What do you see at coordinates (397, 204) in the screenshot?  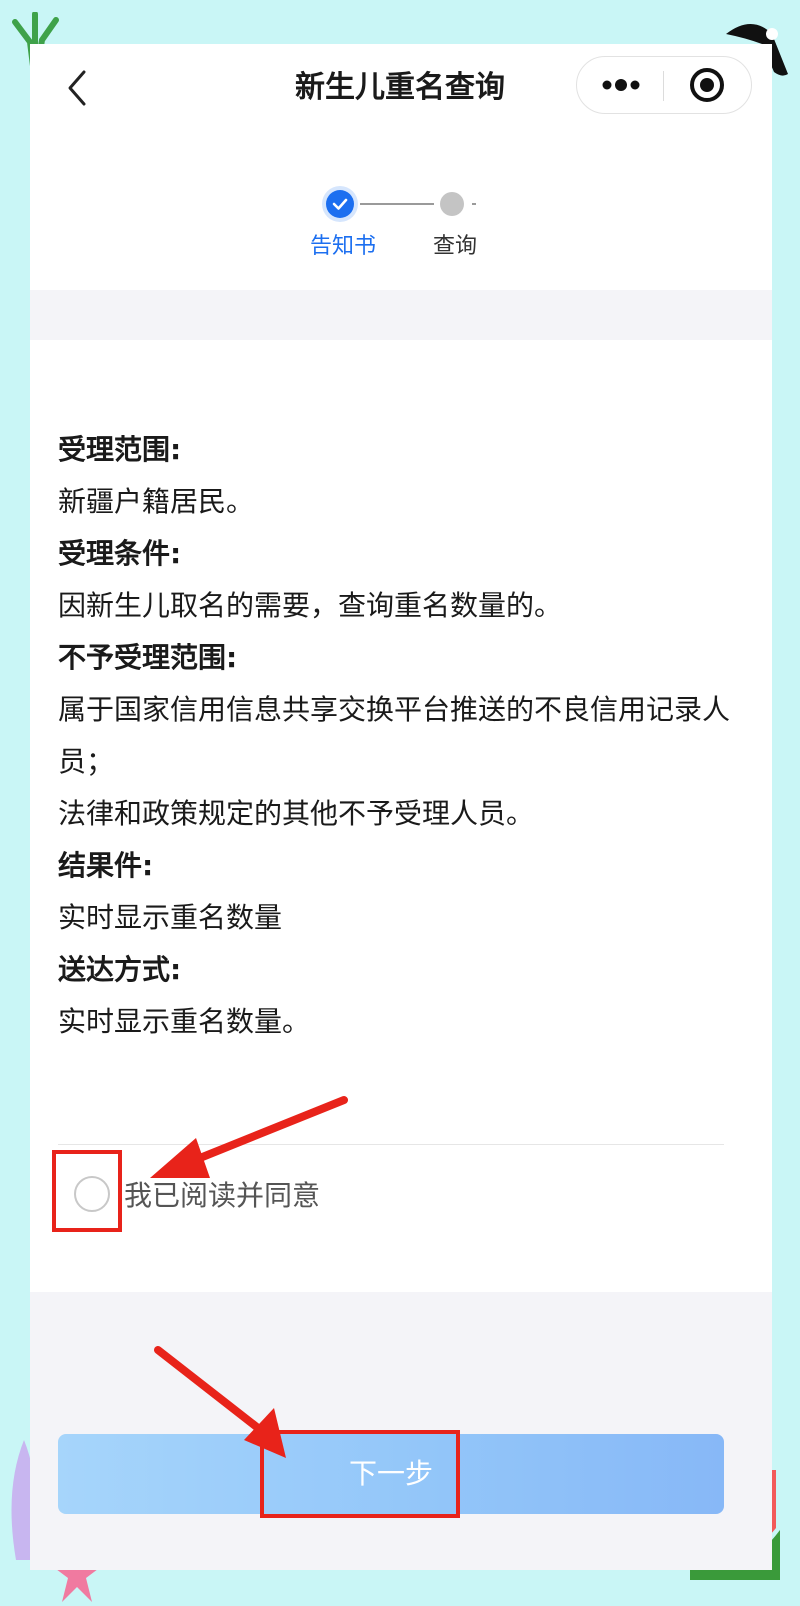 I see `step-connector` at bounding box center [397, 204].